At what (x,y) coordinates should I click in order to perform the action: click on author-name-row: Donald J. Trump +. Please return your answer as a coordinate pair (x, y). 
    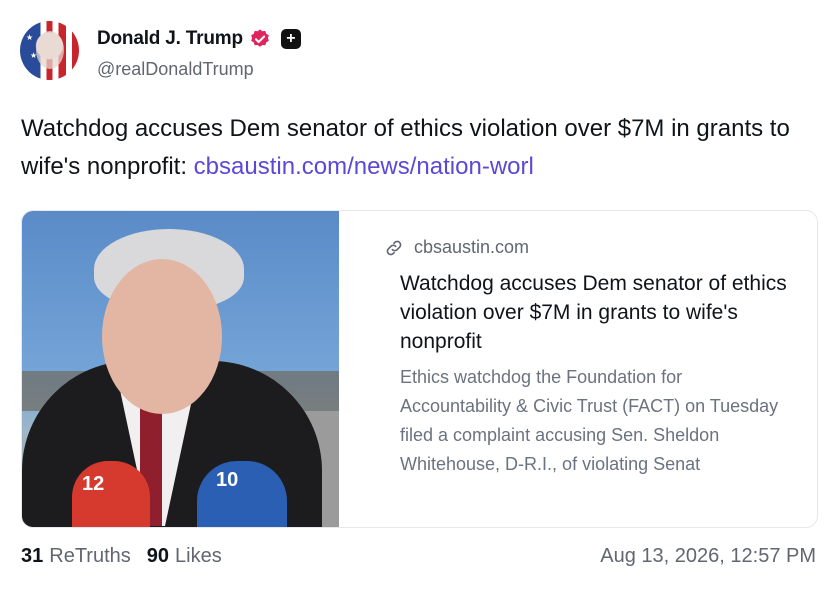
    Looking at the image, I should click on (199, 39).